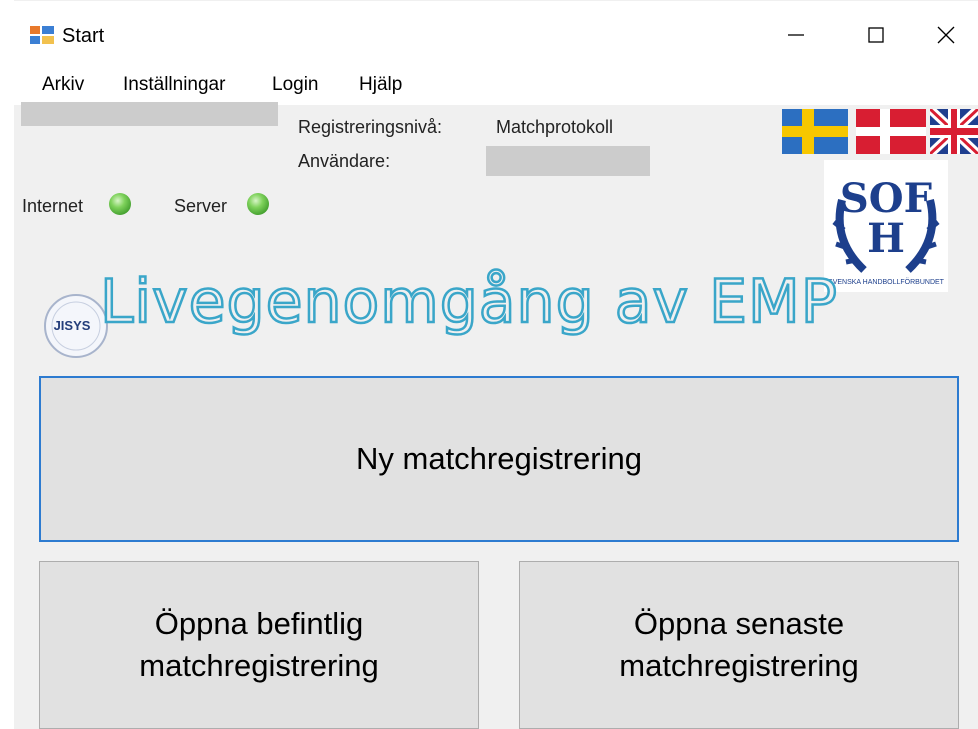 The height and width of the screenshot is (729, 978). I want to click on open-latest-line-2: matchregistrering, so click(739, 665).